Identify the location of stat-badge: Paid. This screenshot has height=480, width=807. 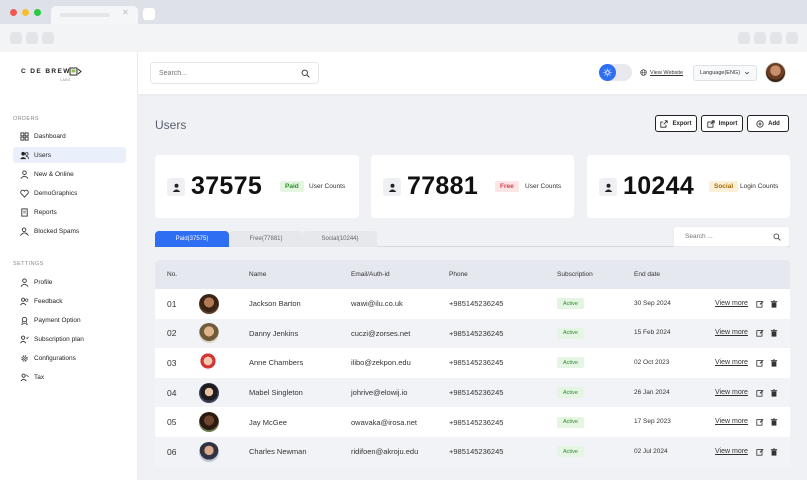
(292, 186).